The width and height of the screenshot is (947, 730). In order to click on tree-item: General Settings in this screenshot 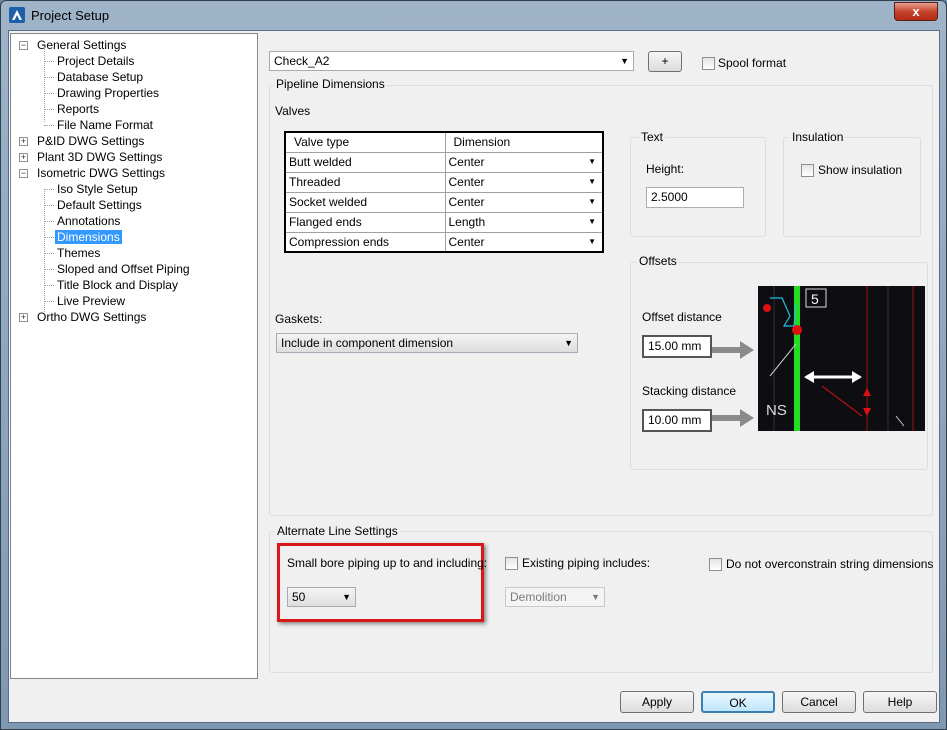, I will do `click(81, 45)`.